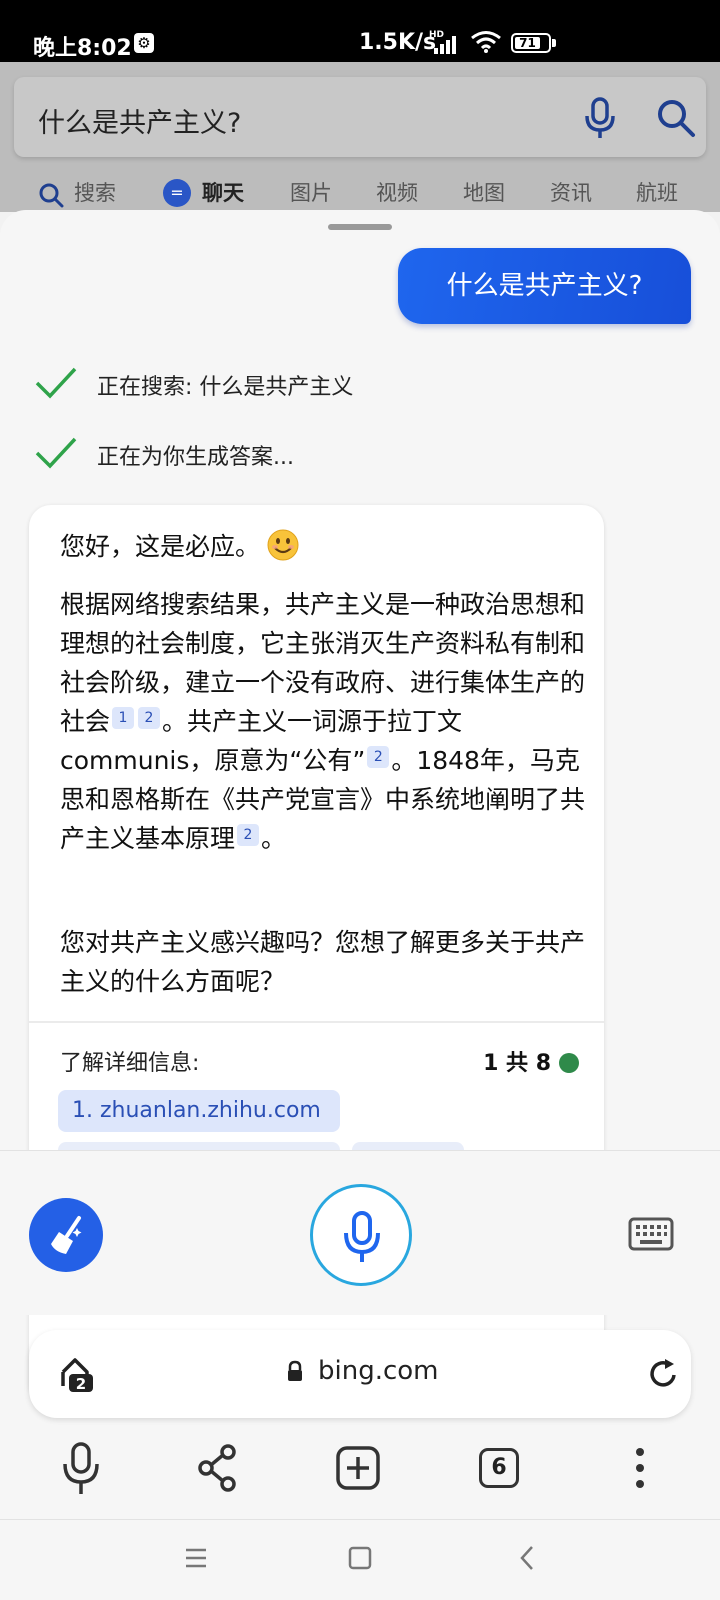  I want to click on new-tab-icon, so click(359, 1469).